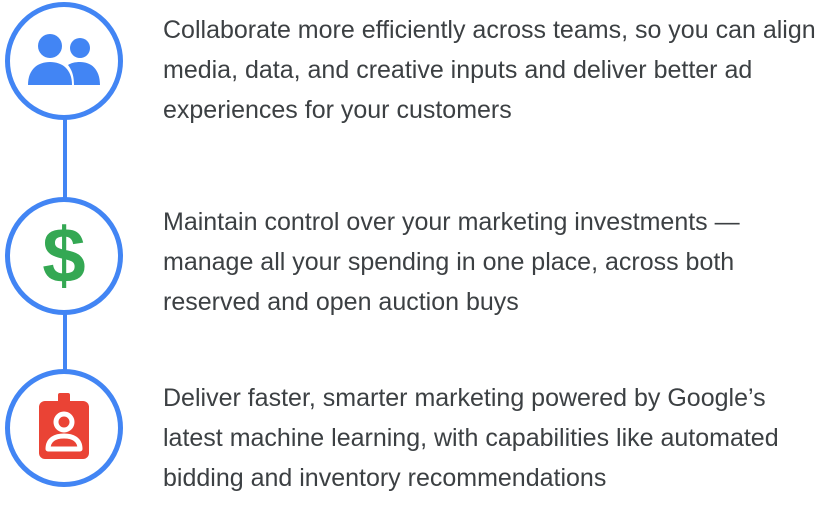  I want to click on people-icon-circle, so click(64, 61).